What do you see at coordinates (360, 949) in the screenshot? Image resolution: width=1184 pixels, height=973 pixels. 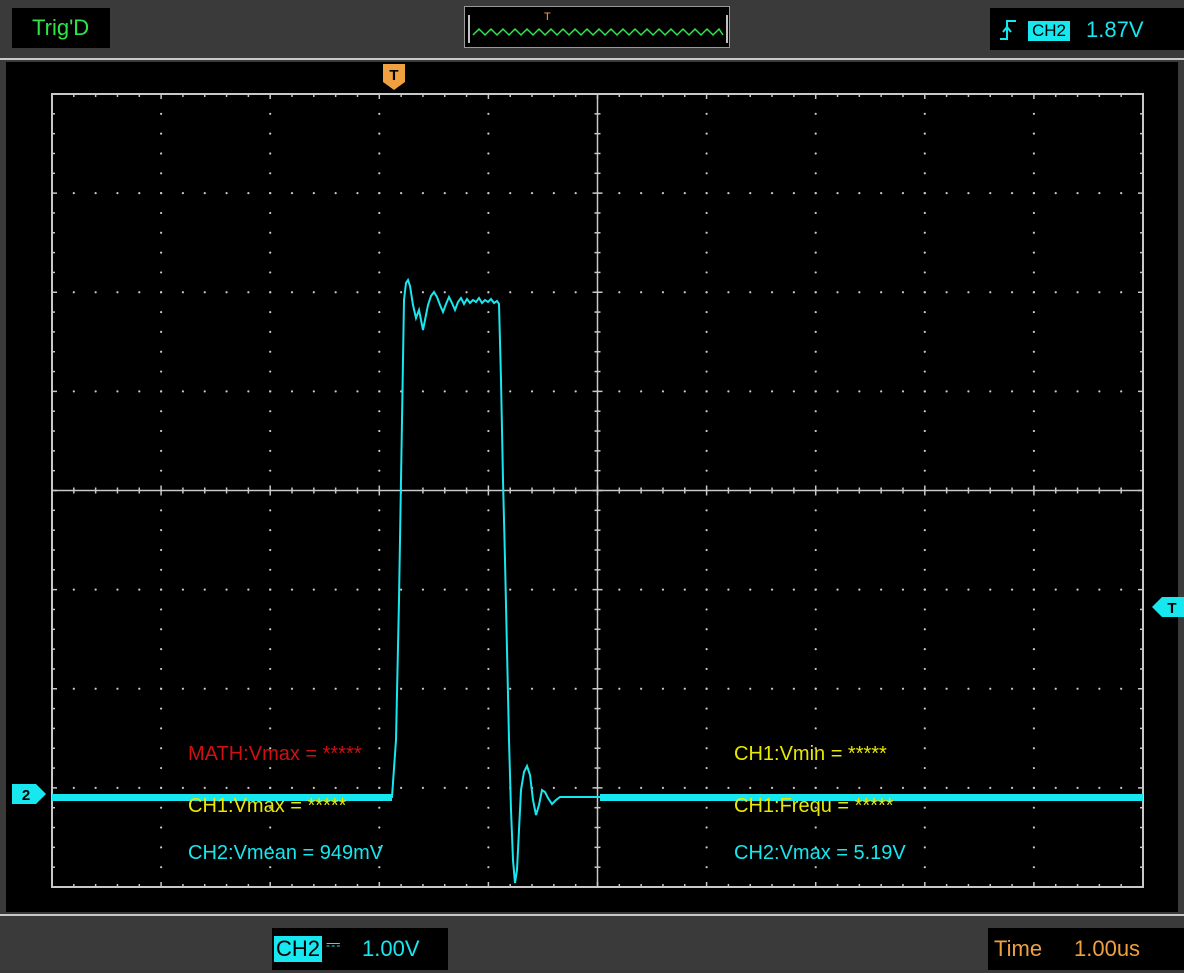 I see `channel-scale-readout: CH2 ⎓ 1.00V` at bounding box center [360, 949].